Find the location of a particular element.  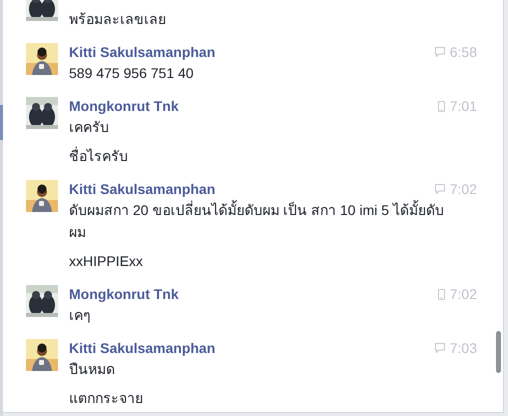

message-text: เคๆ is located at coordinates (80, 315).